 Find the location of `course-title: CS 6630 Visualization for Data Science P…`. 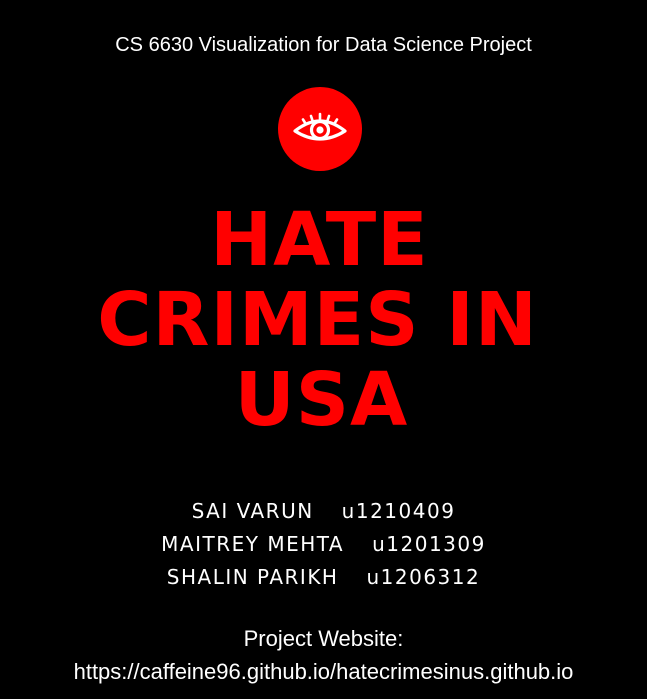

course-title: CS 6630 Visualization for Data Science P… is located at coordinates (323, 45).